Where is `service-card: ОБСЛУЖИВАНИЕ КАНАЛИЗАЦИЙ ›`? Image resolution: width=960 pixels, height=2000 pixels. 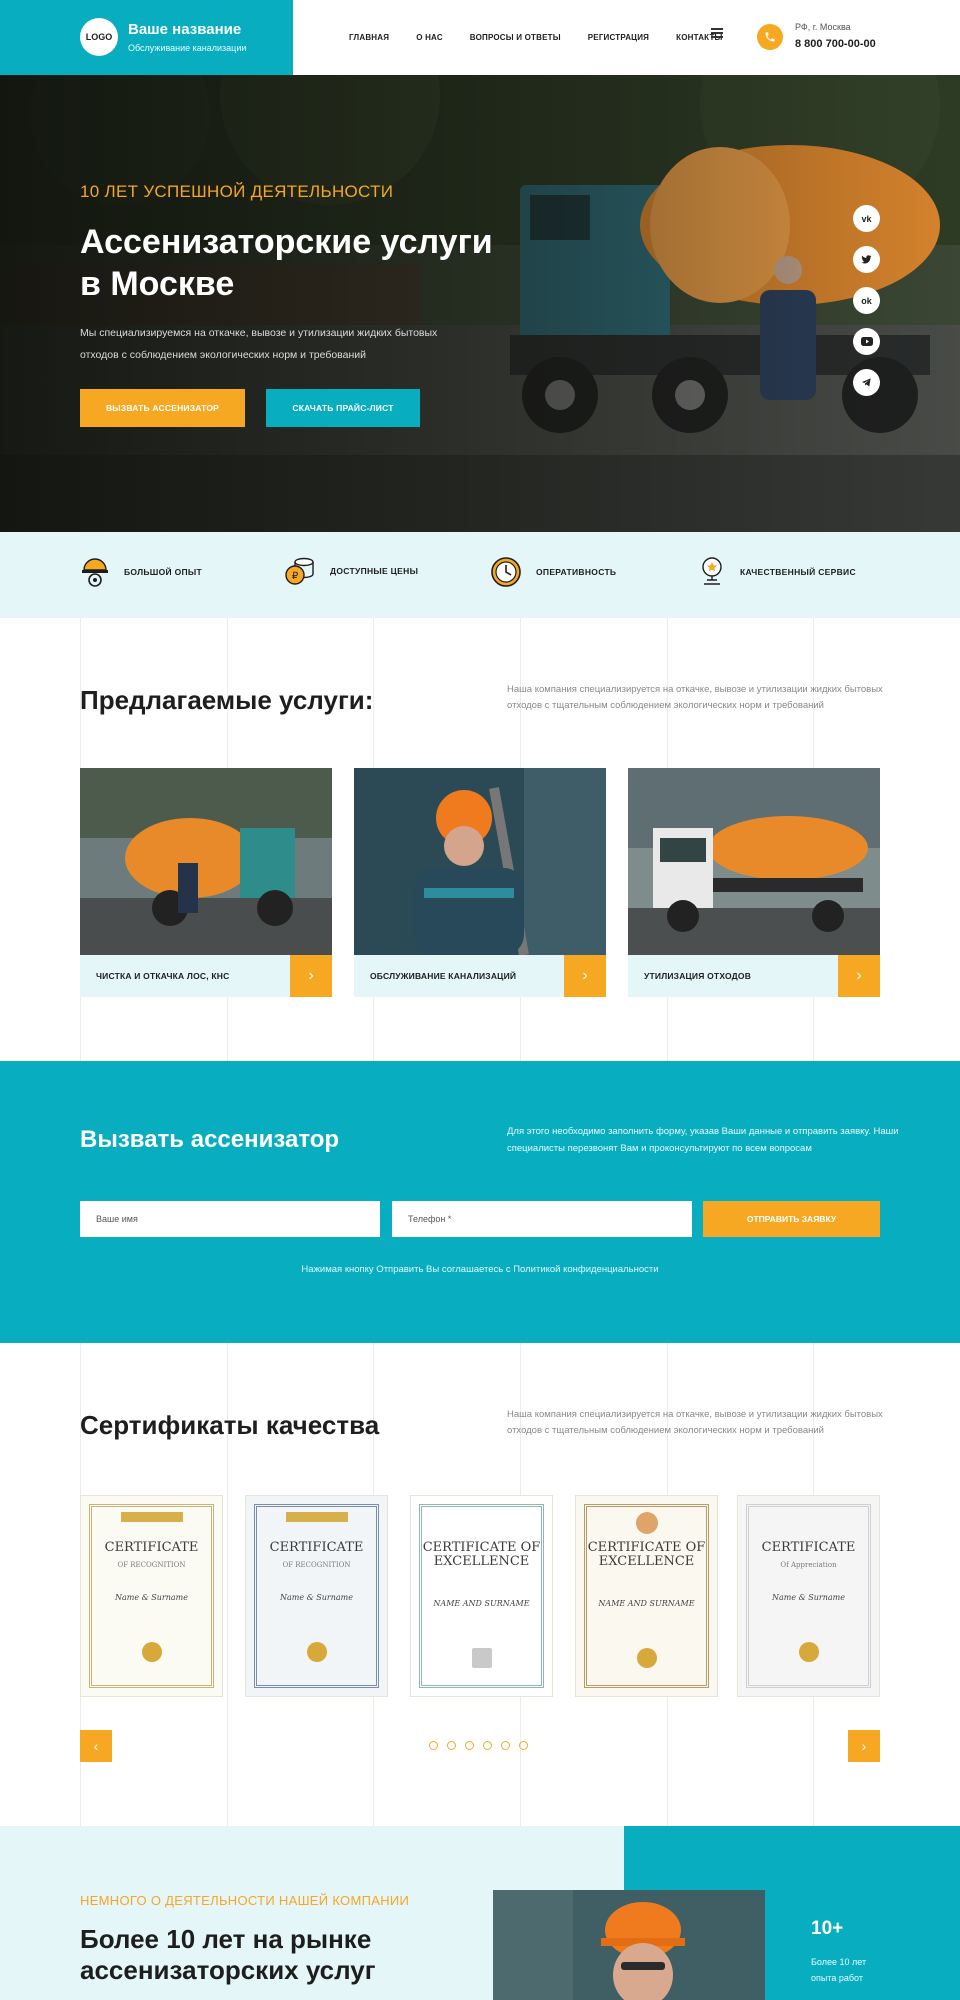
service-card: ОБСЛУЖИВАНИЕ КАНАЛИЗАЦИЙ › is located at coordinates (480, 882).